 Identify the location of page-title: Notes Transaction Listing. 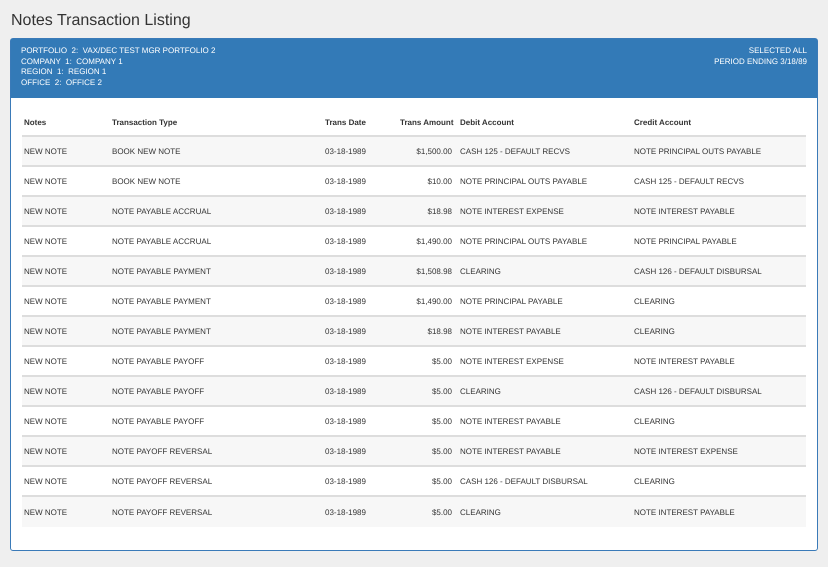
(101, 21).